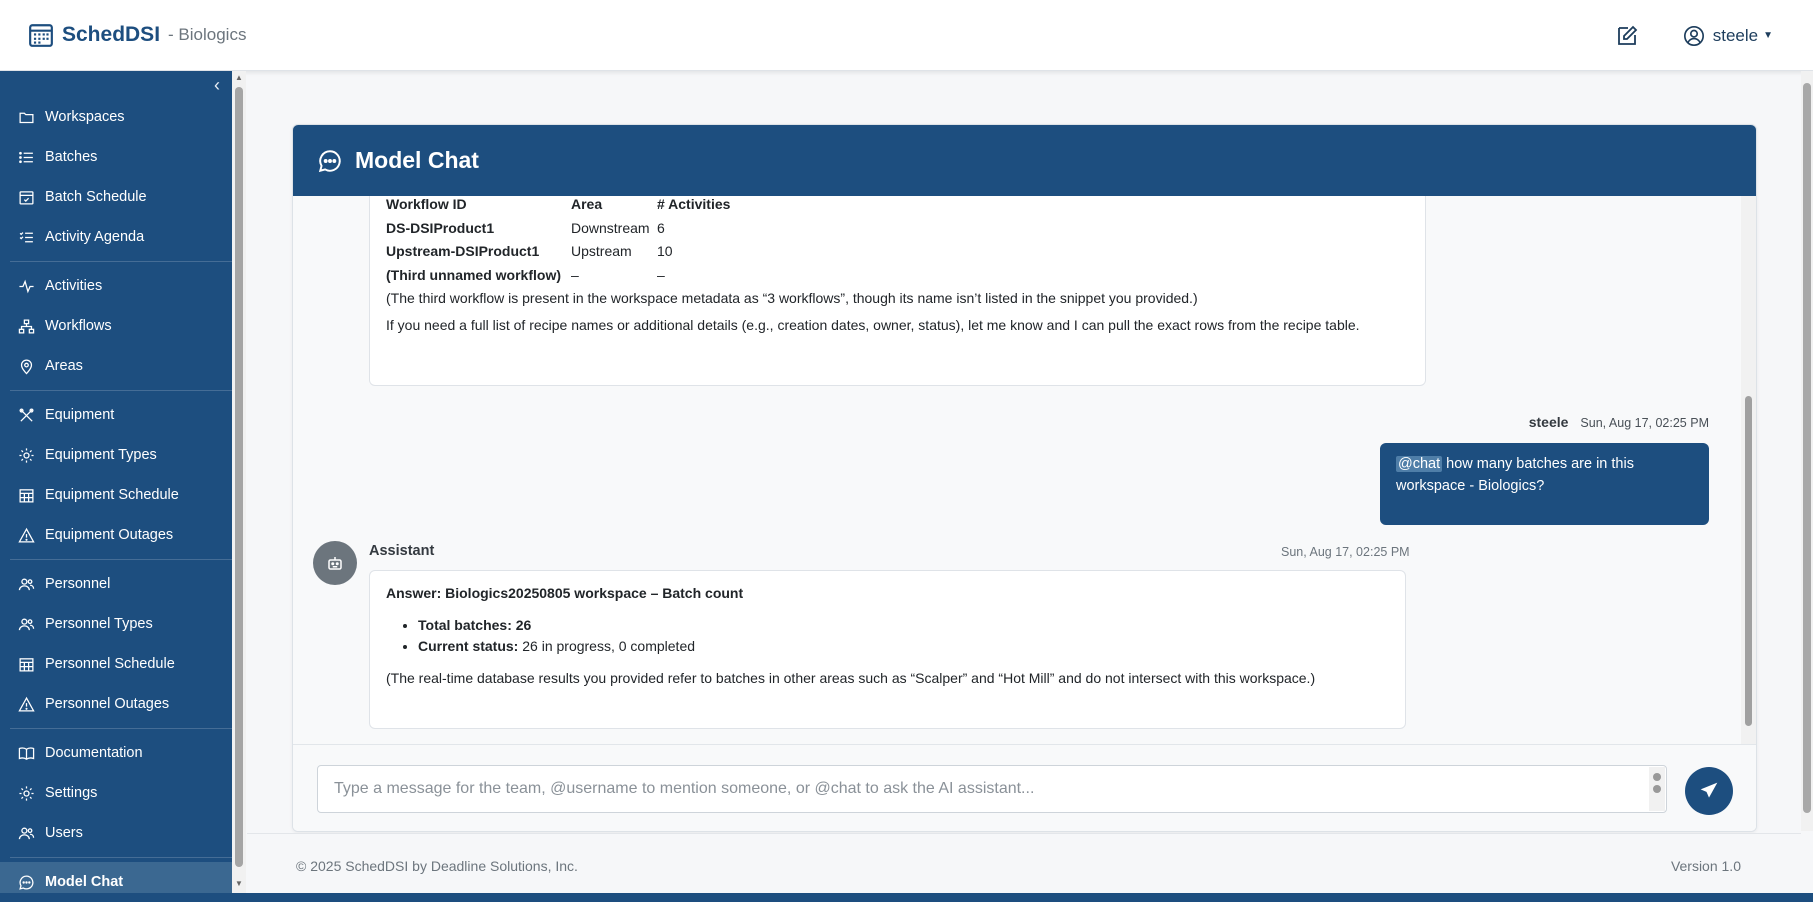 The height and width of the screenshot is (902, 1813). What do you see at coordinates (426, 204) in the screenshot?
I see `column-header: Workflow ID` at bounding box center [426, 204].